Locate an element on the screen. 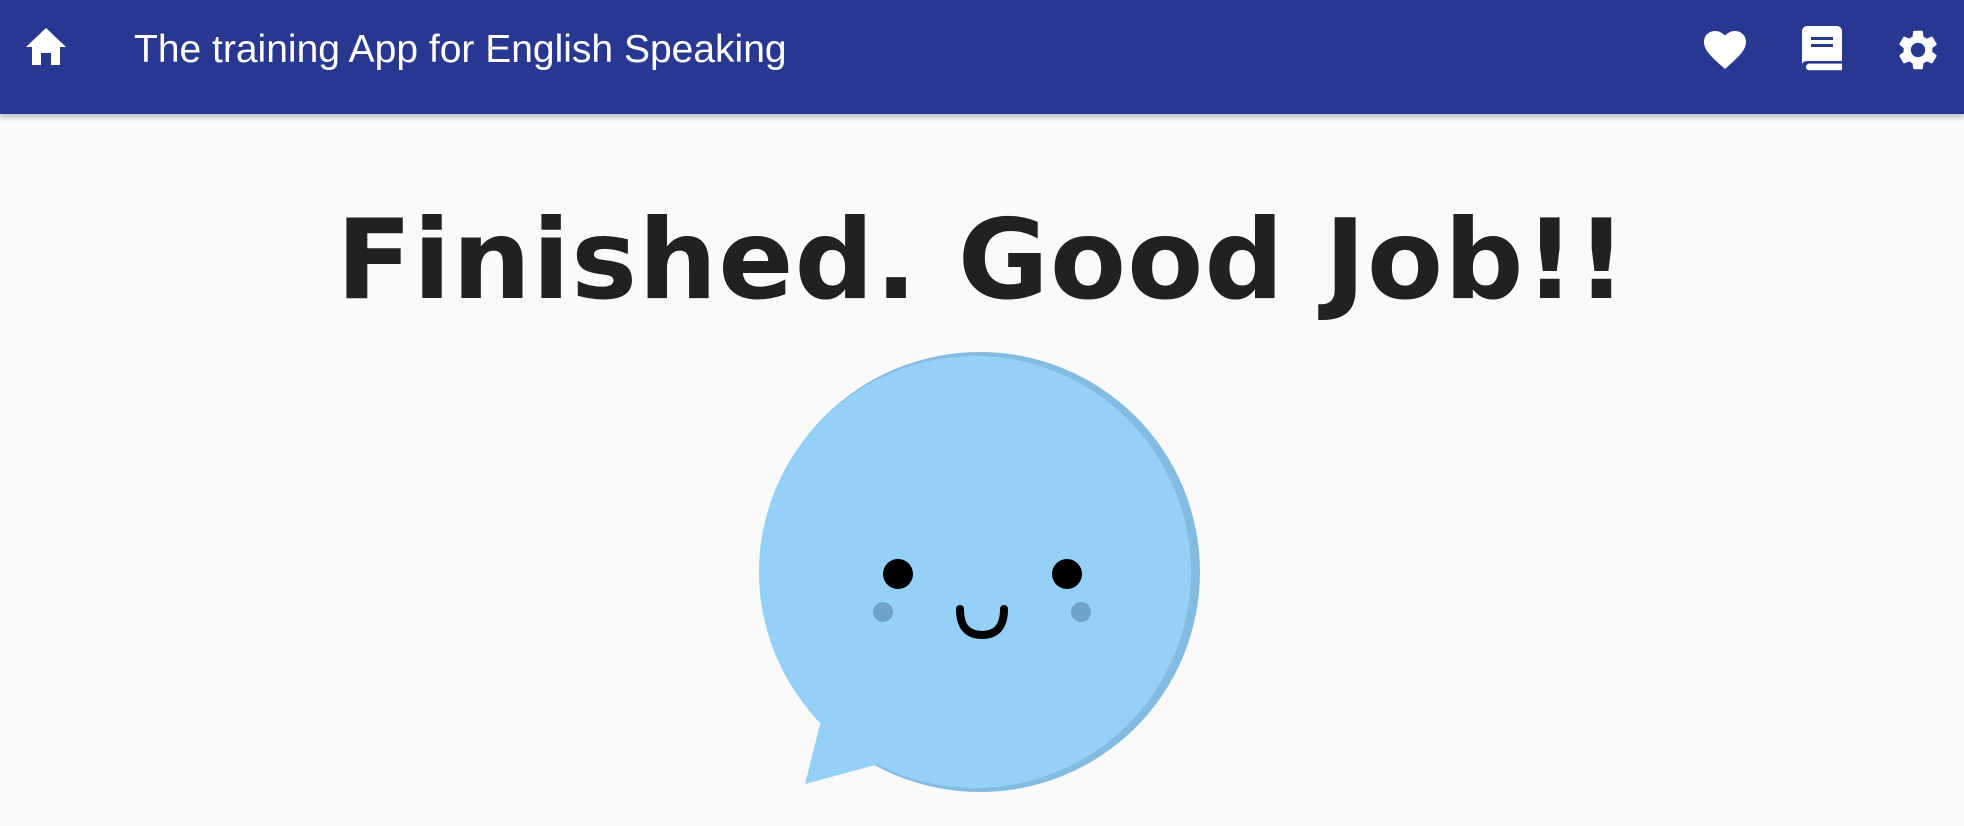 The height and width of the screenshot is (826, 1964). app-bar: The training App for English Speaking is located at coordinates (982, 57).